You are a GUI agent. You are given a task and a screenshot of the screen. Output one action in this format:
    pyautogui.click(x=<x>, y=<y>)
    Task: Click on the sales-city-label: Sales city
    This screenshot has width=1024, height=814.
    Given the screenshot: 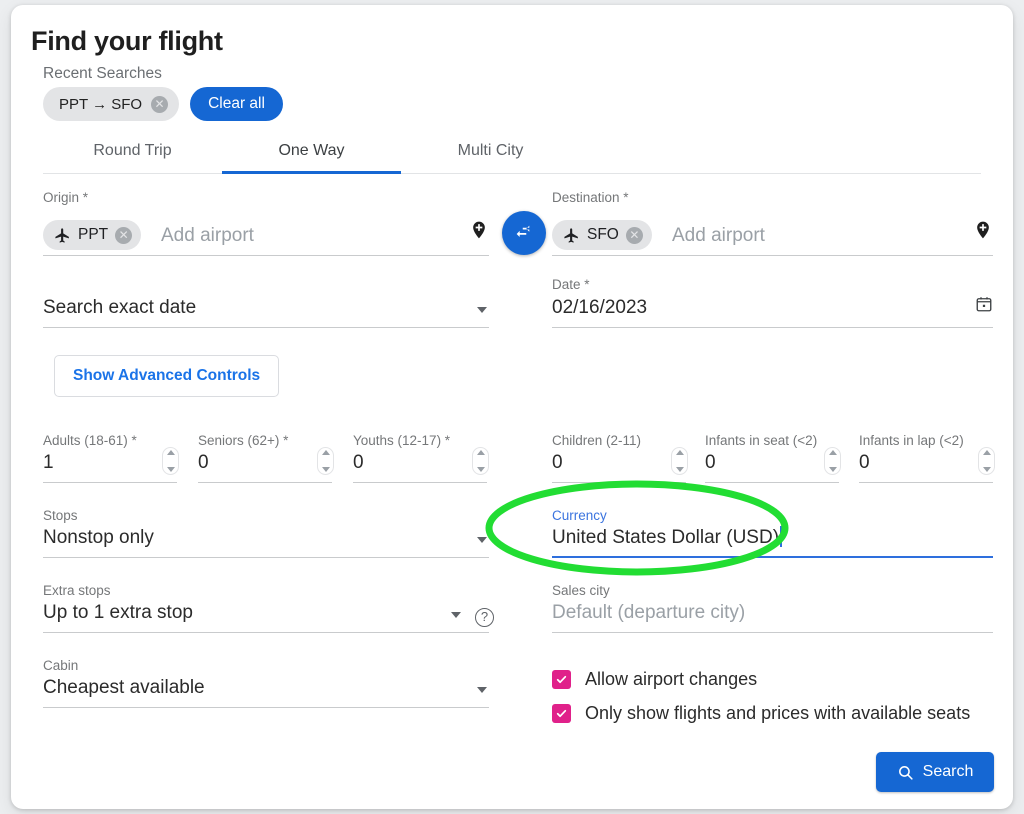 What is the action you would take?
    pyautogui.click(x=581, y=590)
    